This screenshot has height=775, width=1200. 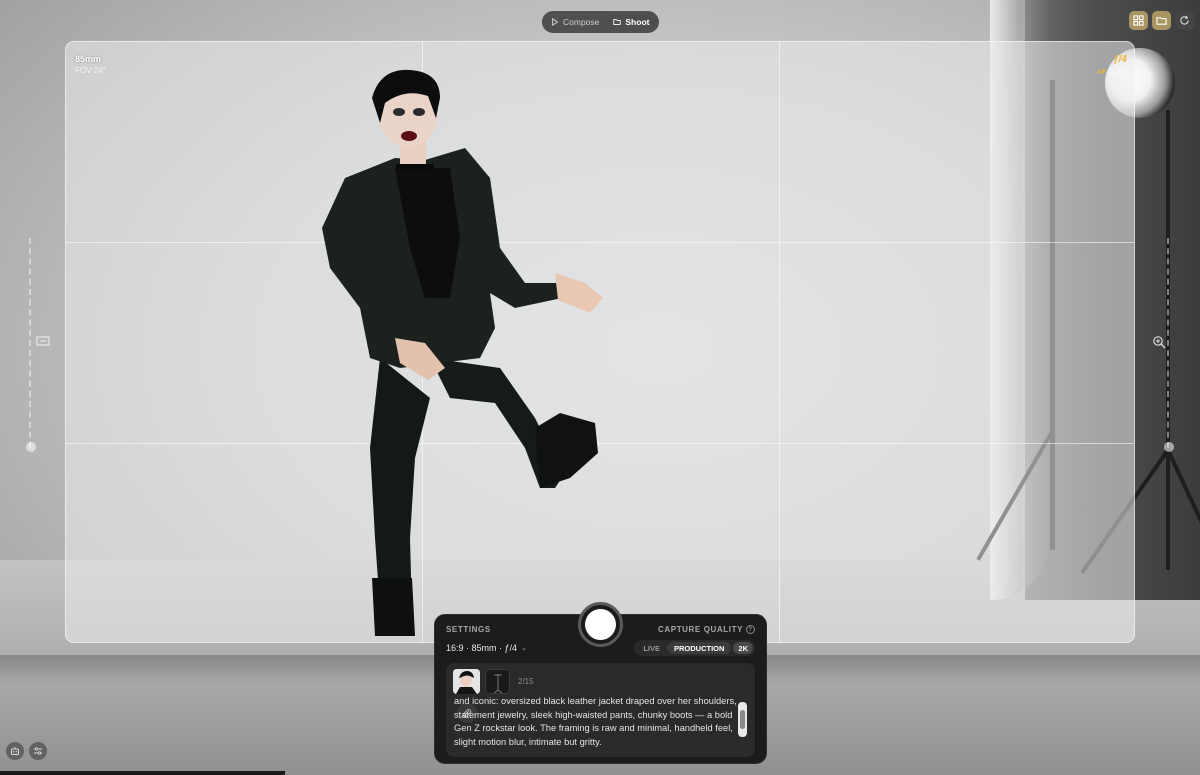 What do you see at coordinates (468, 629) in the screenshot?
I see `settings-title: SETTINGS` at bounding box center [468, 629].